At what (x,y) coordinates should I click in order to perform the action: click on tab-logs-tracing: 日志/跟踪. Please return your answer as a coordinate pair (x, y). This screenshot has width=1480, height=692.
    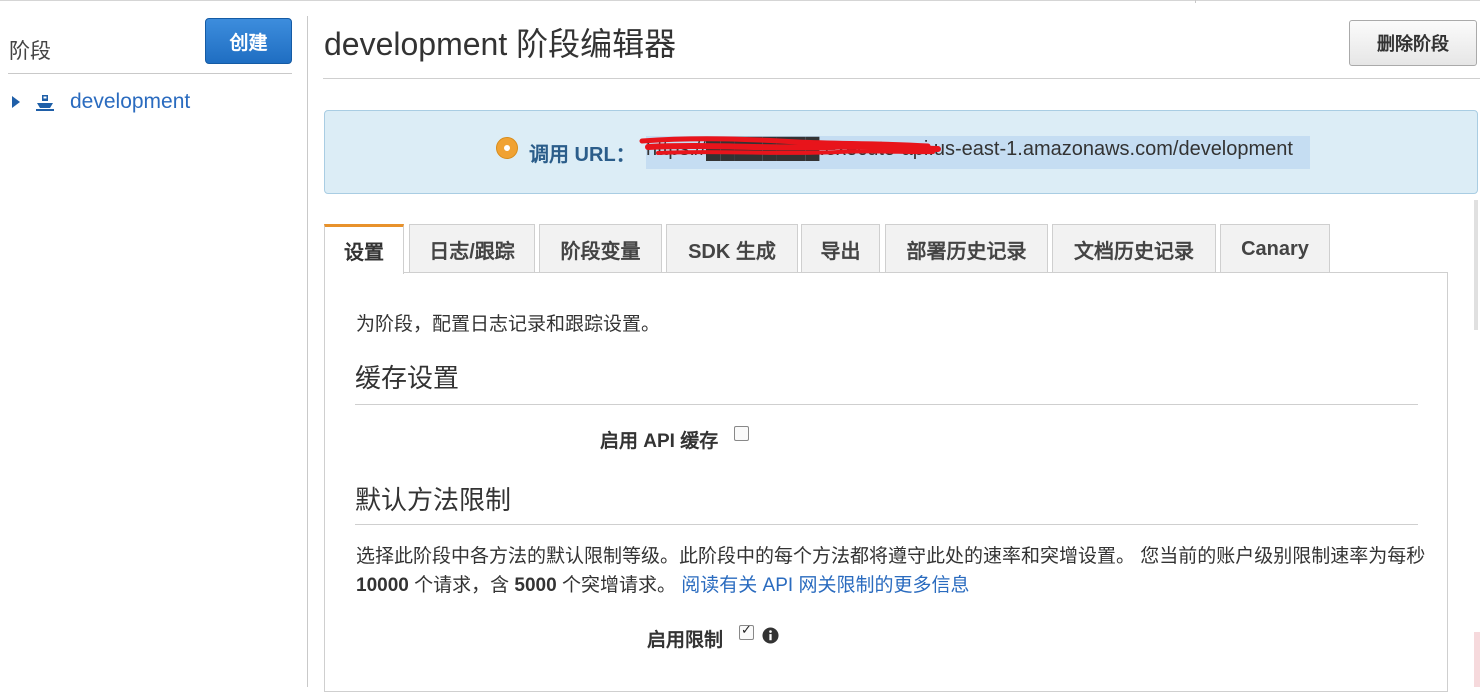
    Looking at the image, I should click on (472, 248).